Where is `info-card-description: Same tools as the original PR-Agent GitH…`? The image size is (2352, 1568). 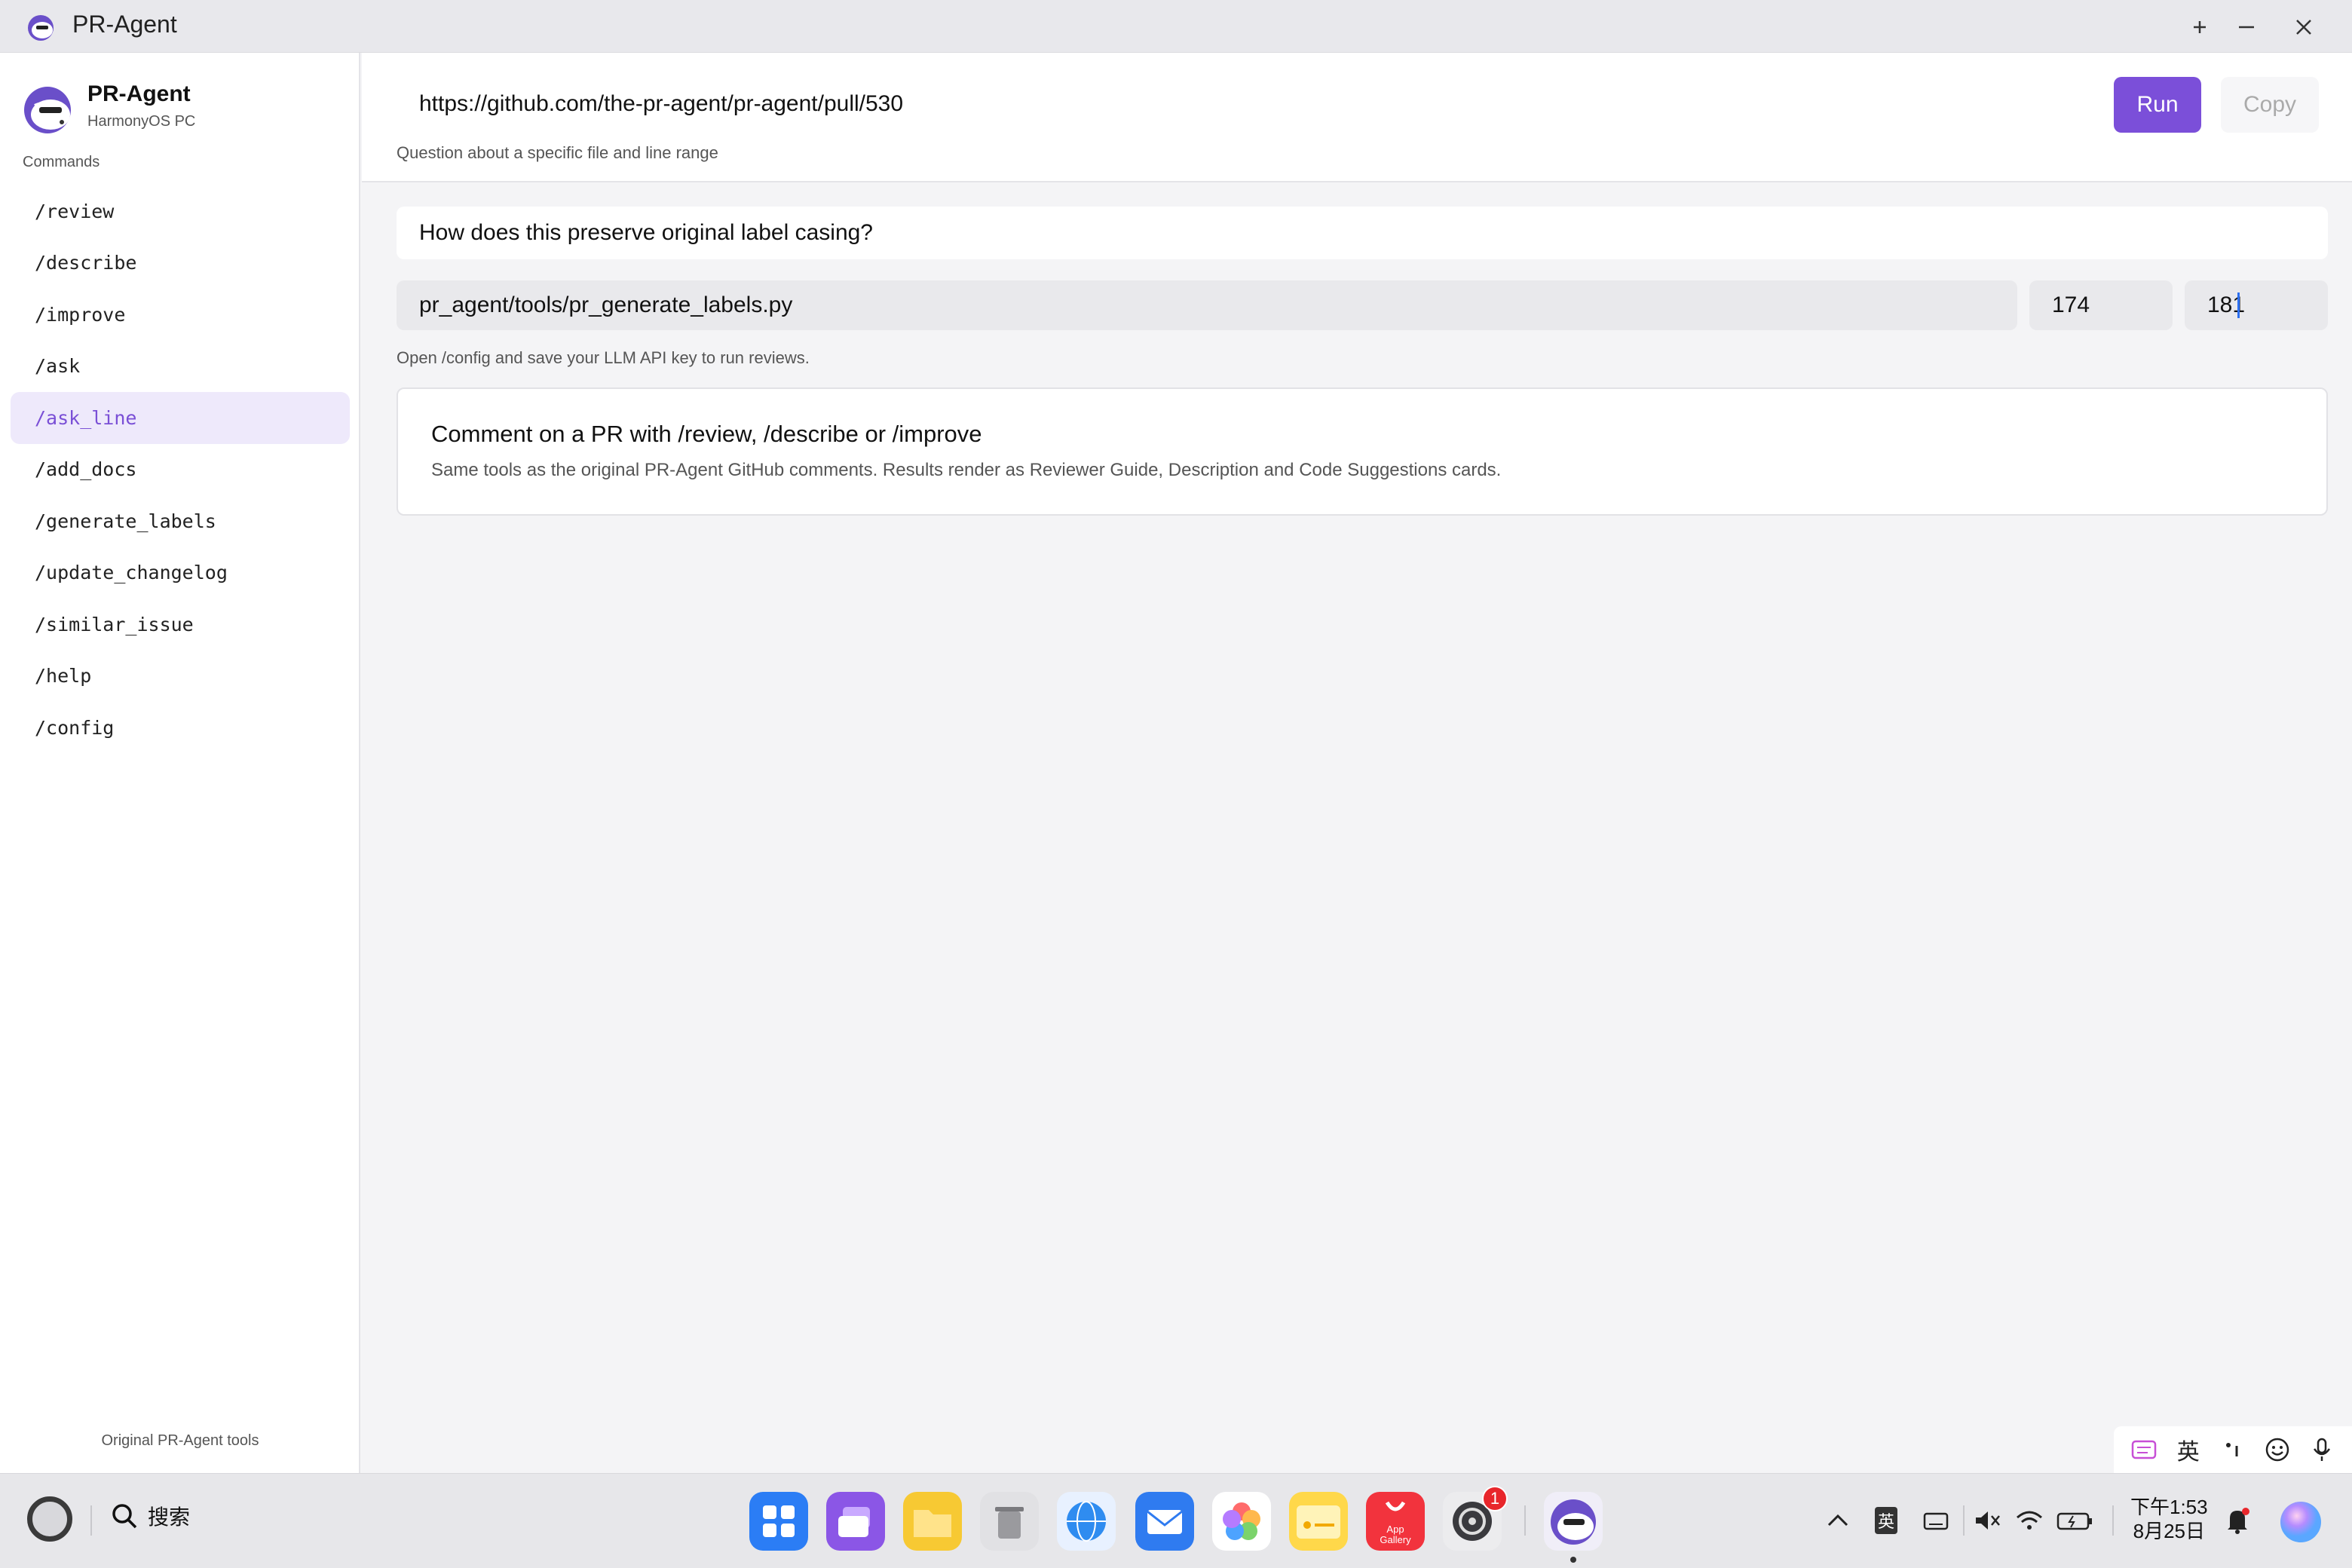 info-card-description: Same tools as the original PR-Agent GitH… is located at coordinates (966, 470).